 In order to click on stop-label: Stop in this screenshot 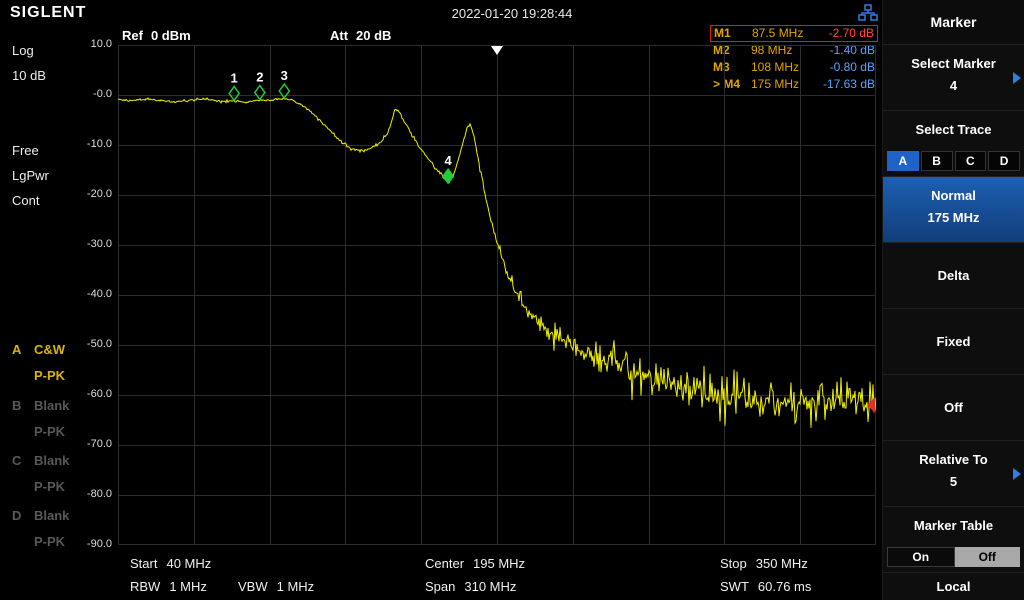, I will do `click(733, 563)`.